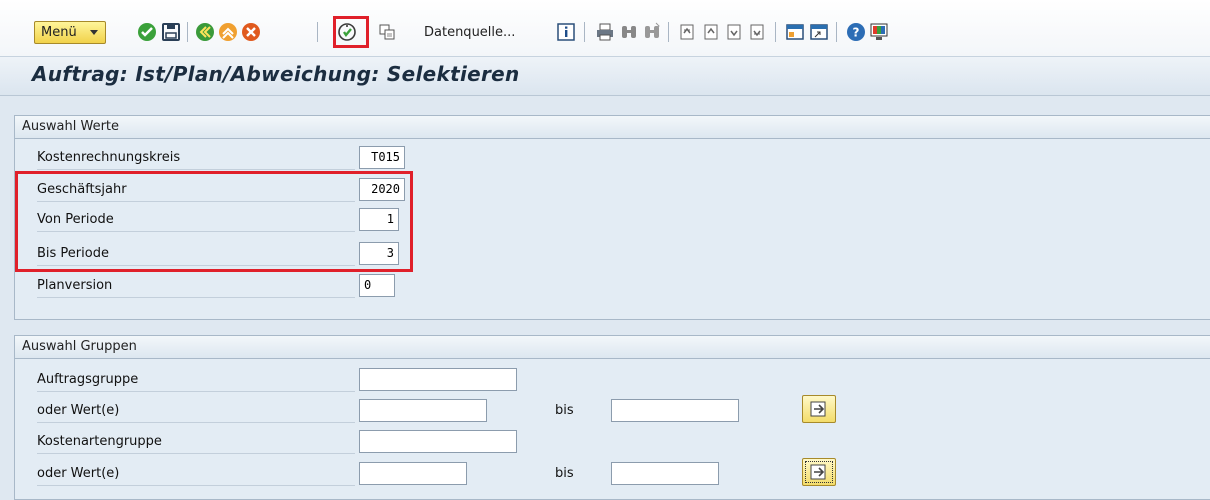  What do you see at coordinates (612, 127) in the screenshot?
I see `auswahl-werte-header: Auswahl Werte` at bounding box center [612, 127].